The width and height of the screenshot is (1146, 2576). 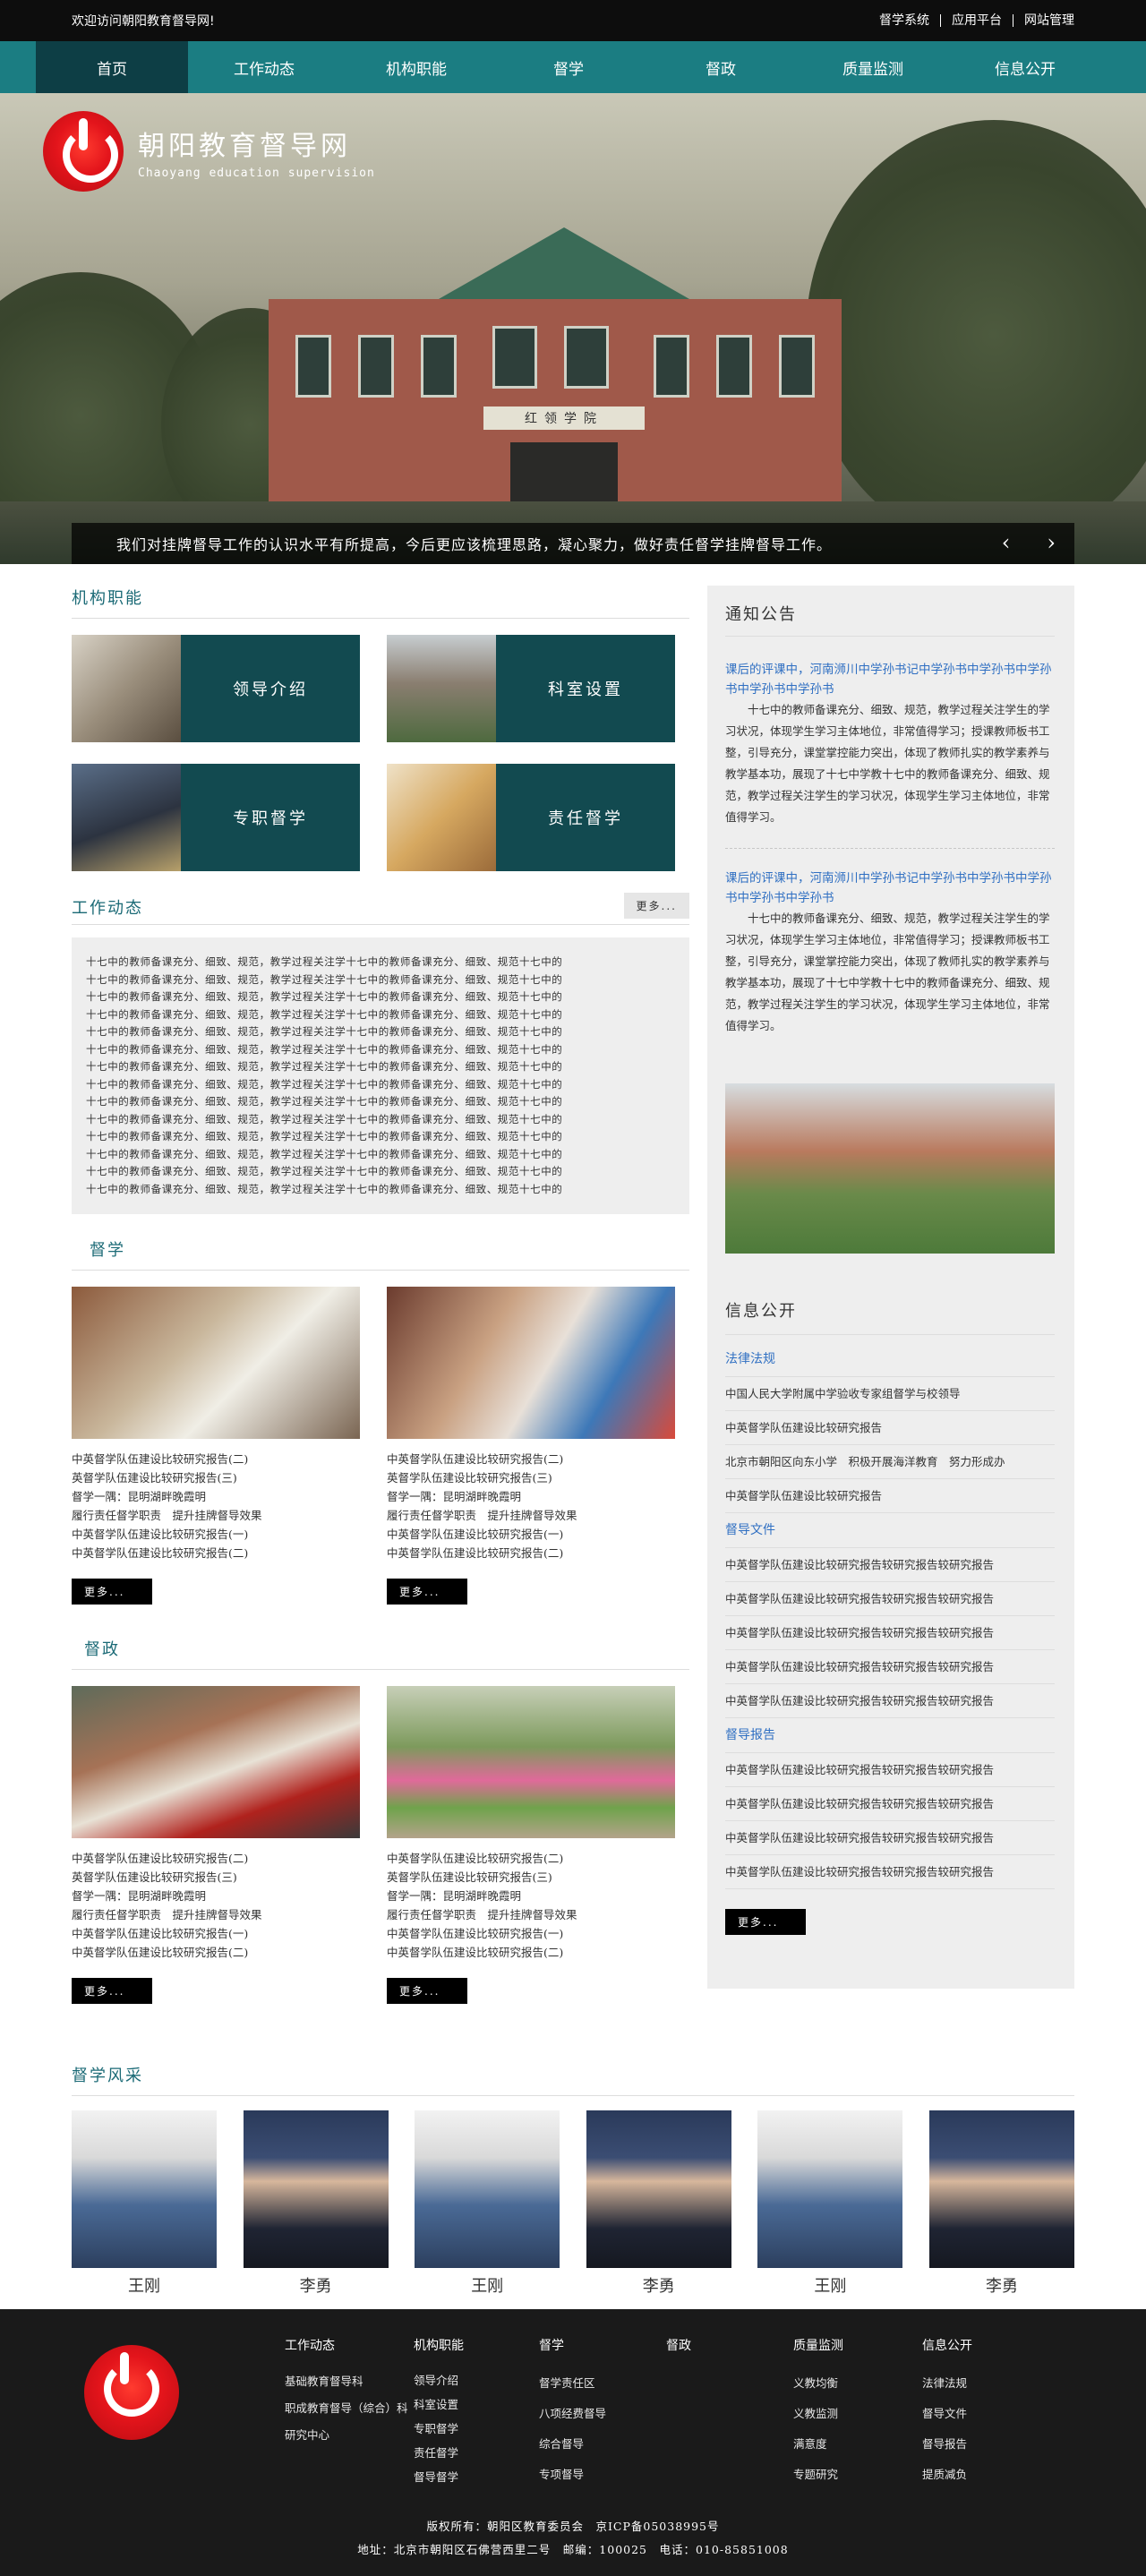 What do you see at coordinates (349, 2345) in the screenshot?
I see `footer-col-heading: 工作动态` at bounding box center [349, 2345].